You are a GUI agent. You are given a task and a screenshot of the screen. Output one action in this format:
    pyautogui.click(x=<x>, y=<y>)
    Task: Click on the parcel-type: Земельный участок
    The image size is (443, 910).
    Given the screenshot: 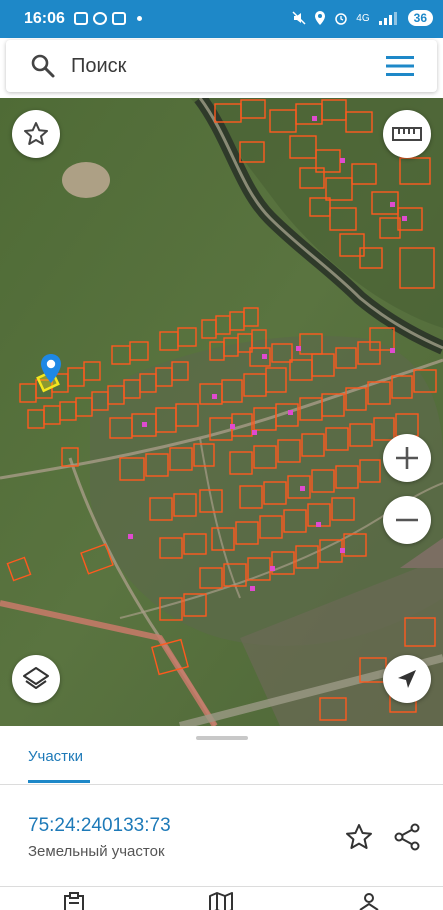 What is the action you would take?
    pyautogui.click(x=96, y=851)
    